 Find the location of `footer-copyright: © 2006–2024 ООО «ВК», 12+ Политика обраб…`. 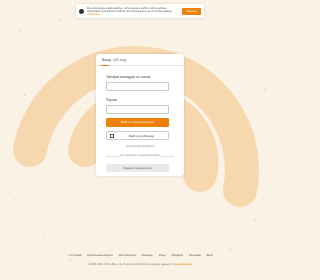

footer-copyright: © 2006–2024 ООО «ВК», 12+ Политика обраб… is located at coordinates (140, 264).